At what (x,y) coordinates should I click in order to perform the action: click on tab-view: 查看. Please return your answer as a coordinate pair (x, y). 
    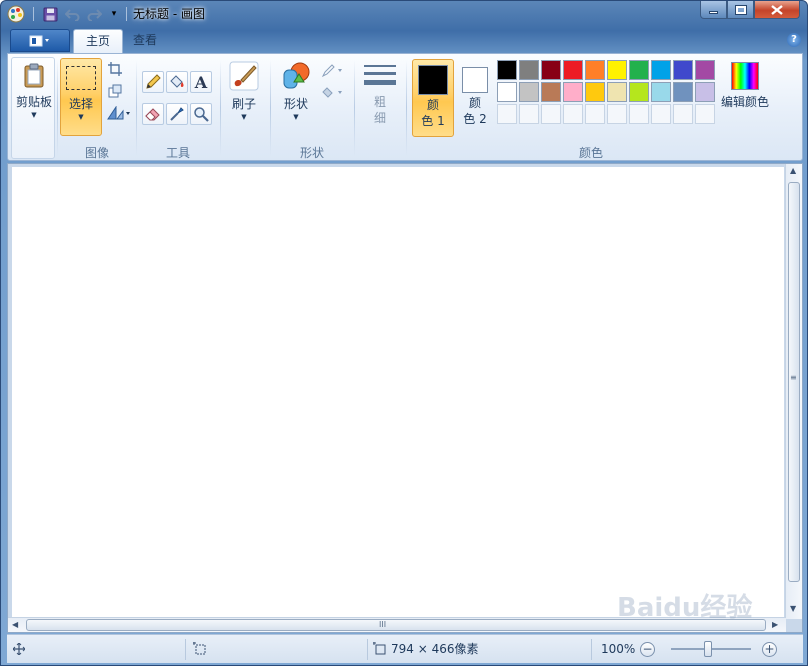
    Looking at the image, I should click on (145, 41).